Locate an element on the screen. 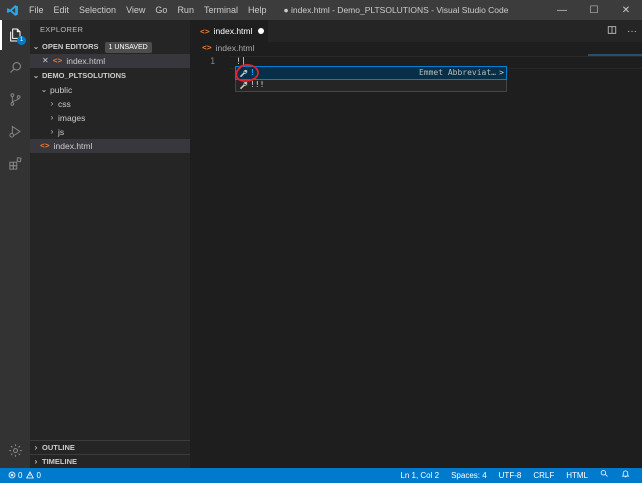  maximize-button: ☐ is located at coordinates (594, 10).